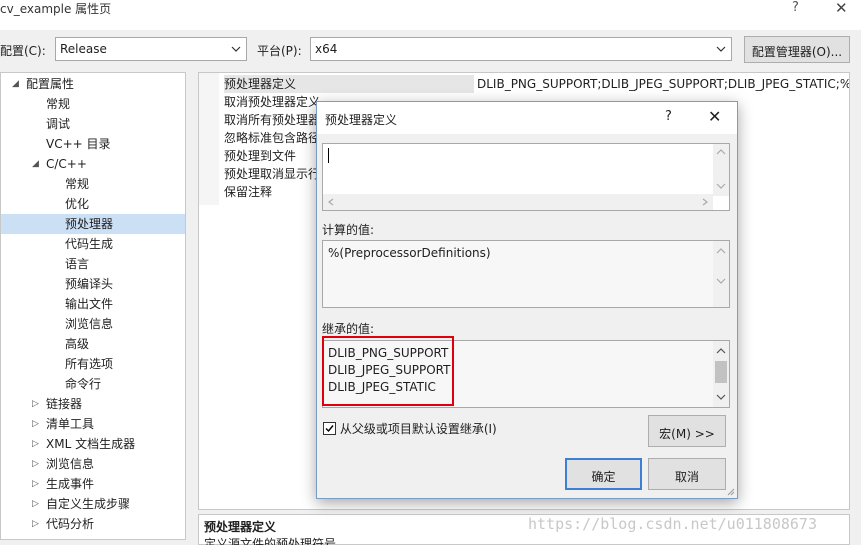 This screenshot has height=545, width=861. Describe the element at coordinates (672, 524) in the screenshot. I see `watermark: https://blog.csdn.net/u011808673` at that location.